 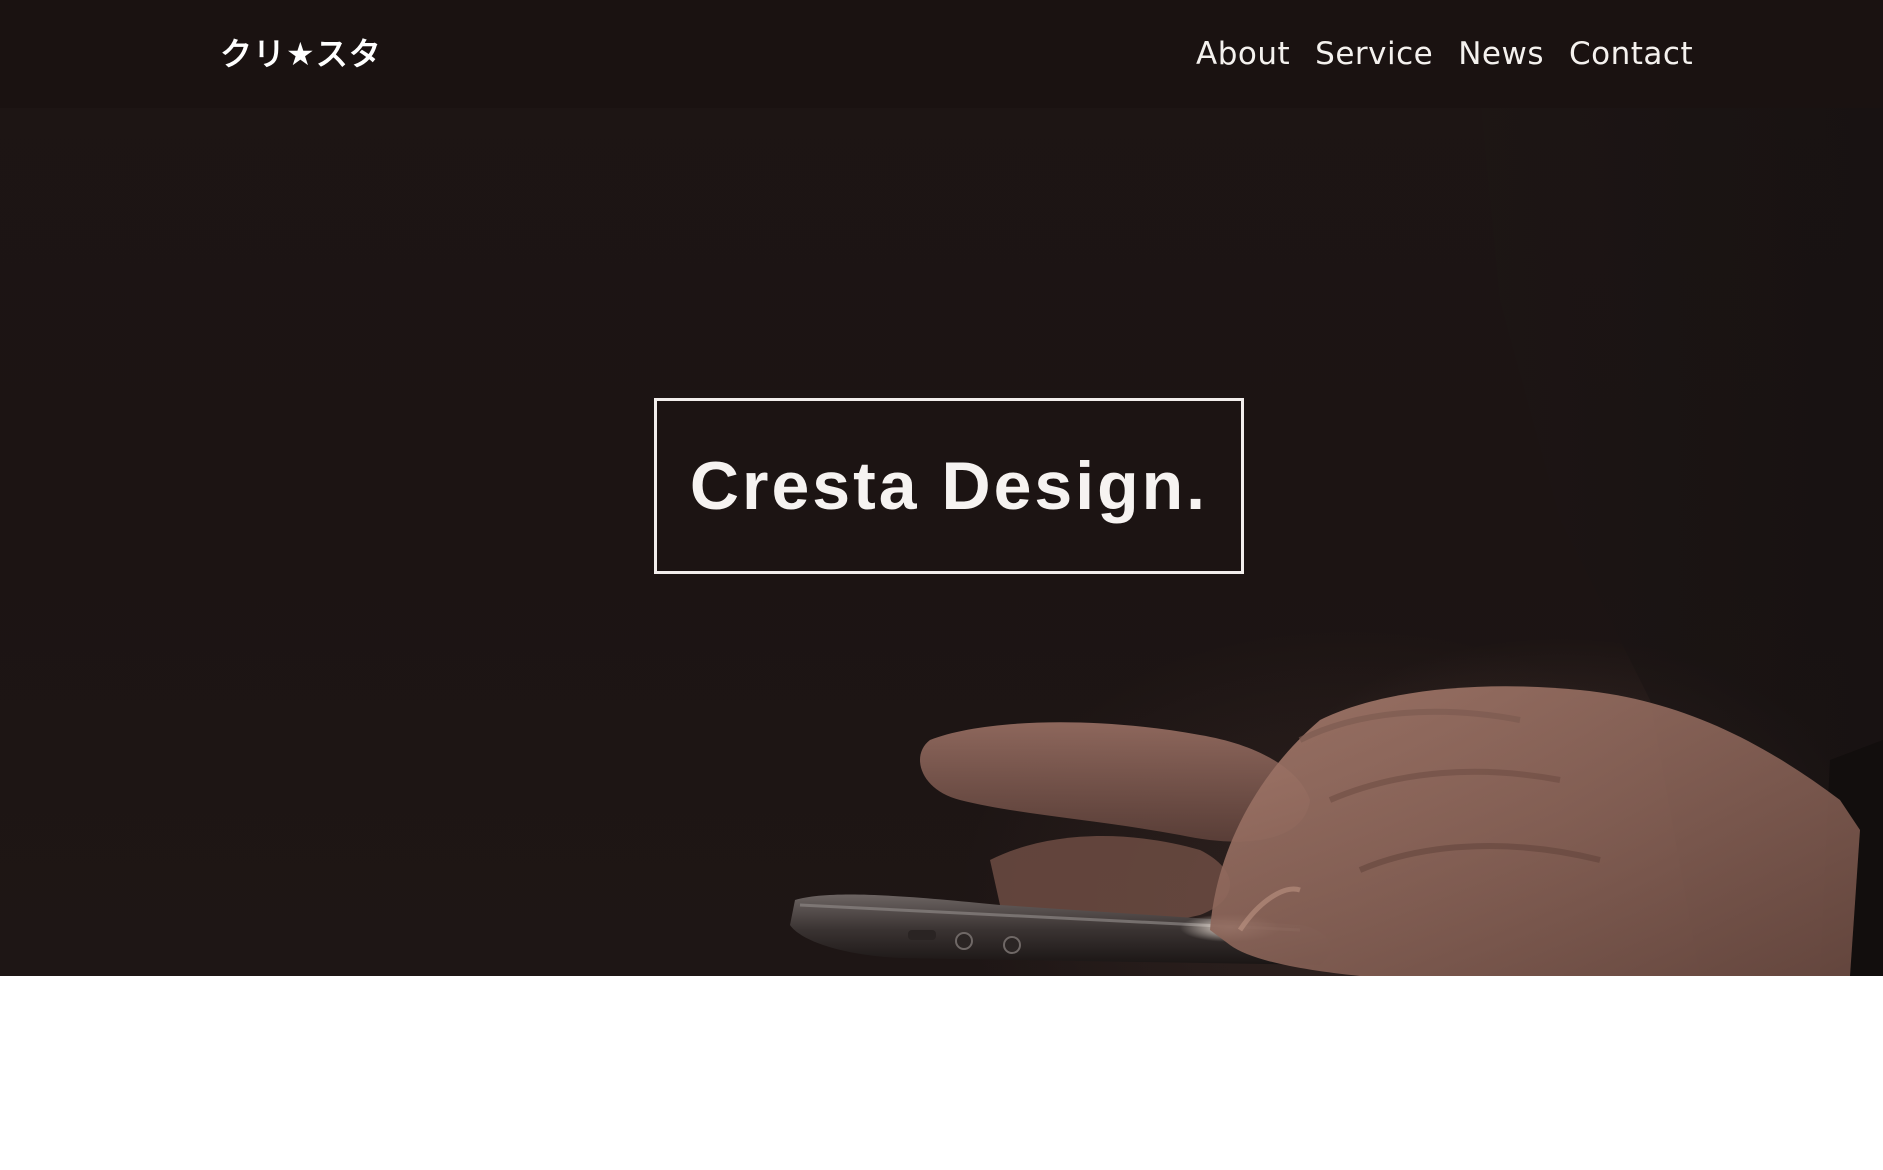 What do you see at coordinates (1631, 54) in the screenshot?
I see `nav-link-contact: Contact` at bounding box center [1631, 54].